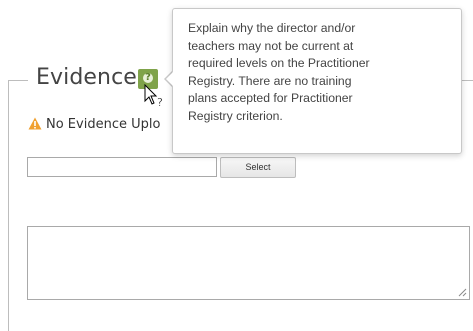 The image size is (473, 331). Describe the element at coordinates (270, 80) in the screenshot. I see `tooltip-line: Registry. There are no training` at that location.